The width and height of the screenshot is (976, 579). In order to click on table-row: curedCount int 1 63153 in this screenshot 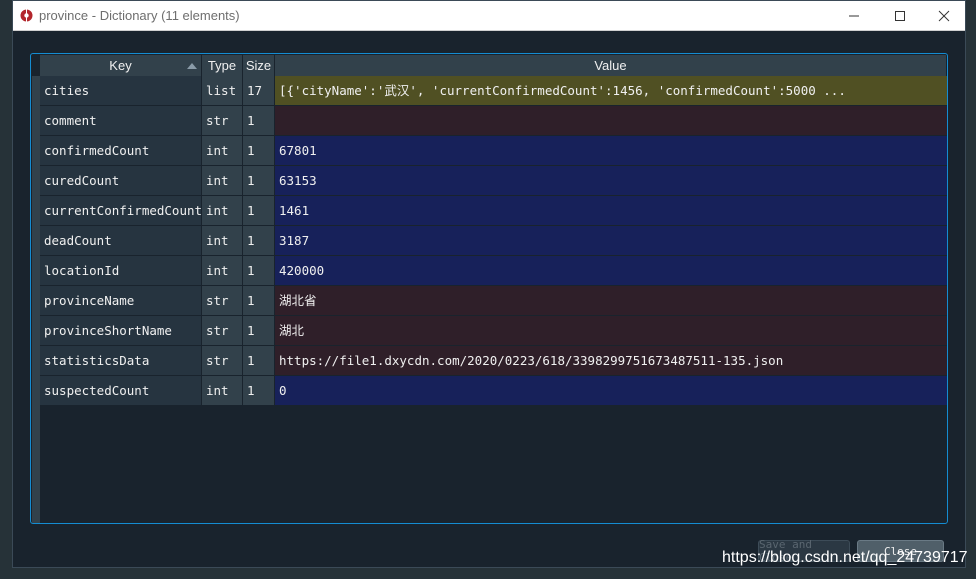, I will do `click(493, 181)`.